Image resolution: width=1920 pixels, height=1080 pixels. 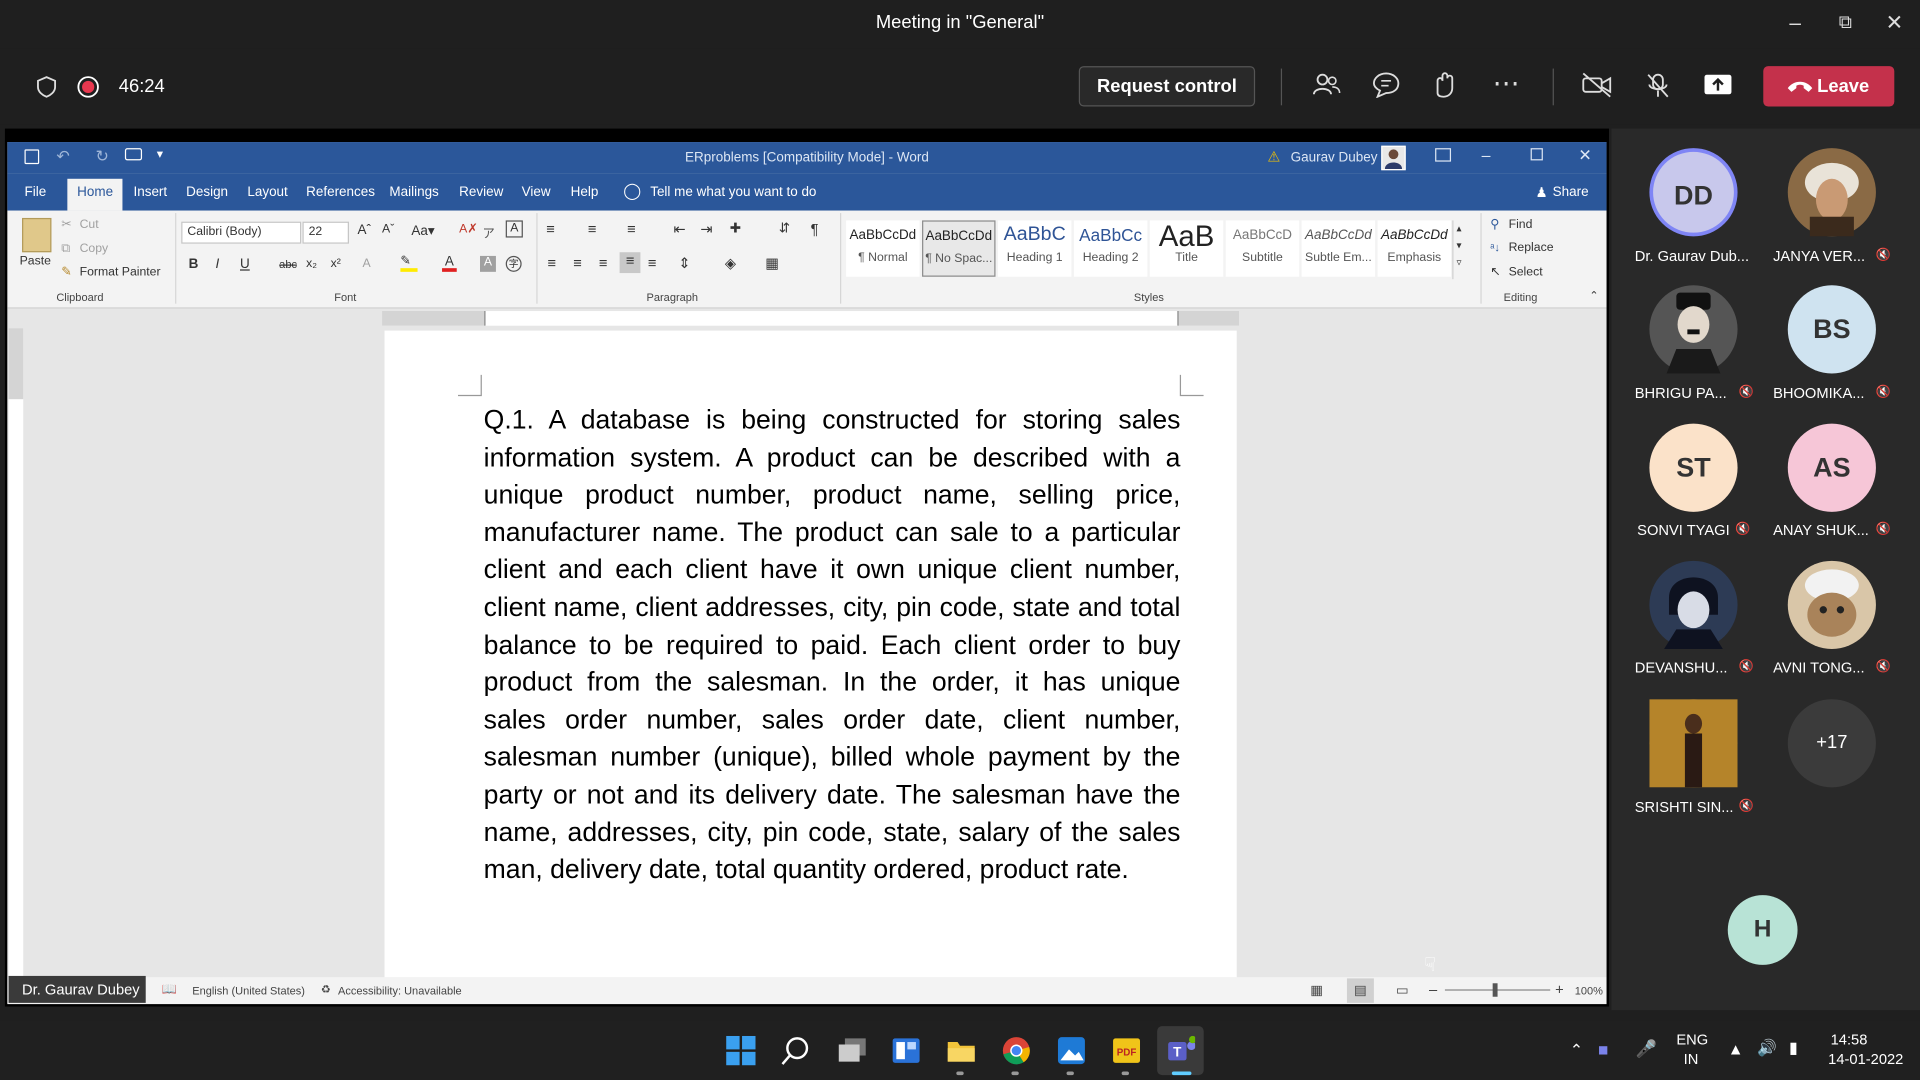 I want to click on tab-mailings: Mailings, so click(x=413, y=192).